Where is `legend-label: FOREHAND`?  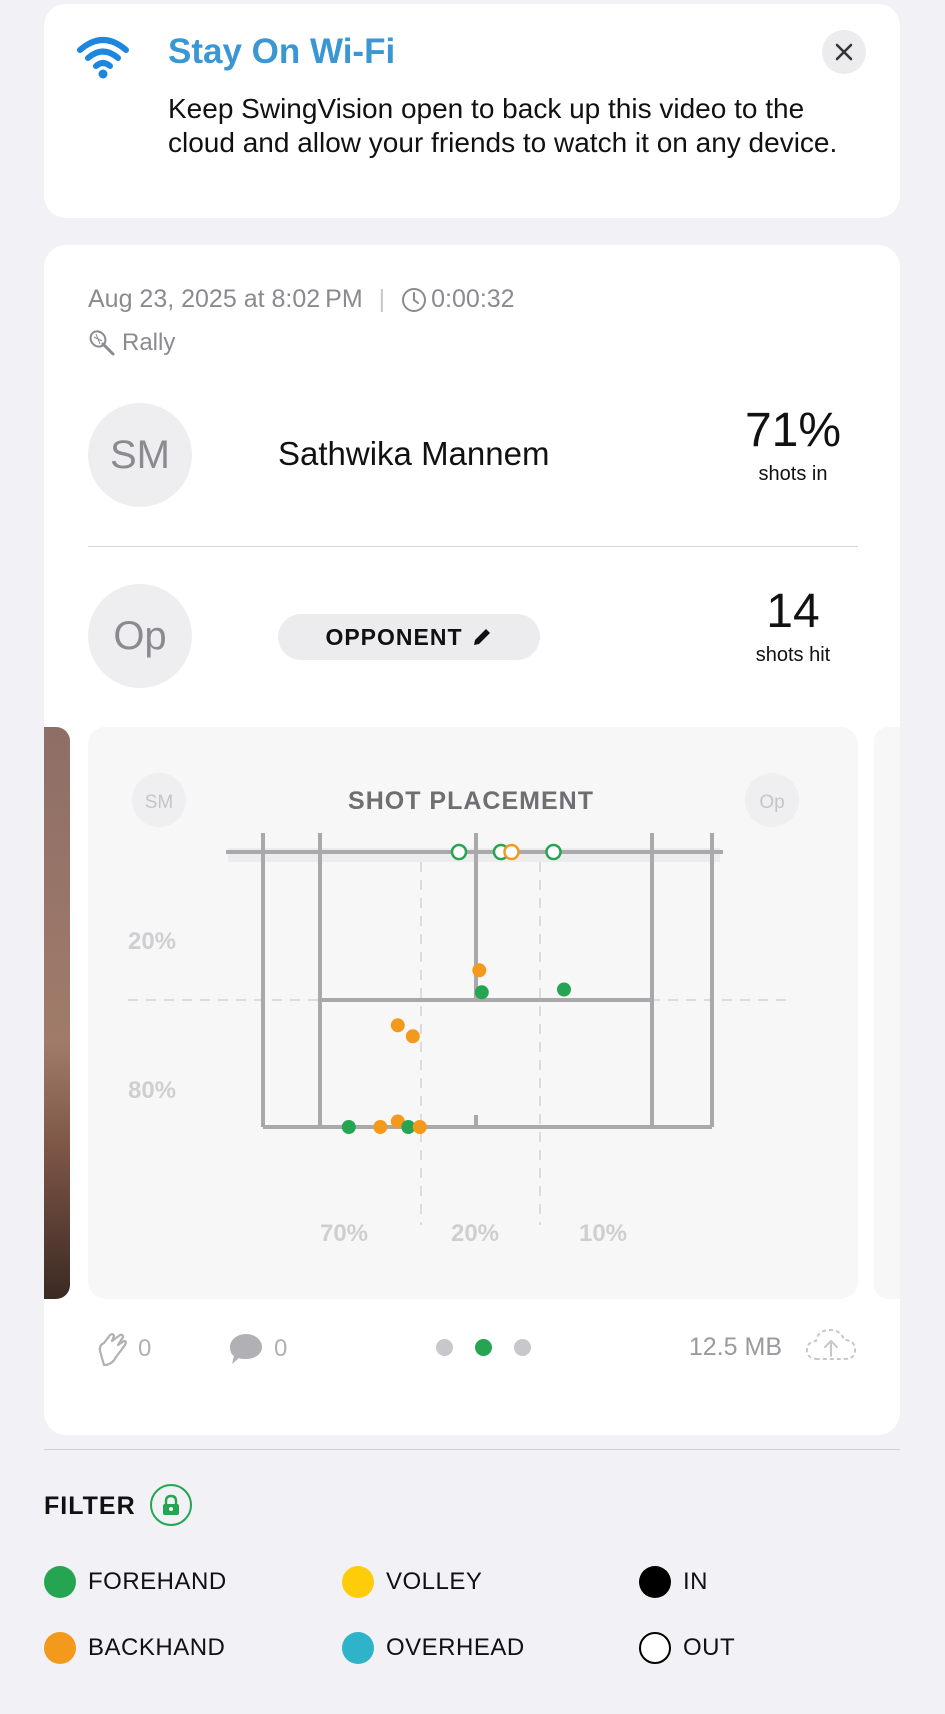
legend-label: FOREHAND is located at coordinates (157, 1581).